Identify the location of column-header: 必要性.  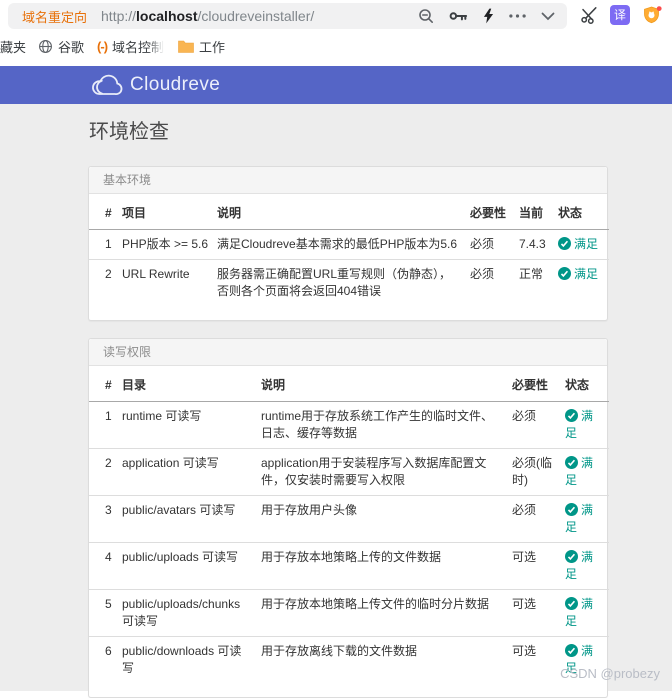
(494, 212).